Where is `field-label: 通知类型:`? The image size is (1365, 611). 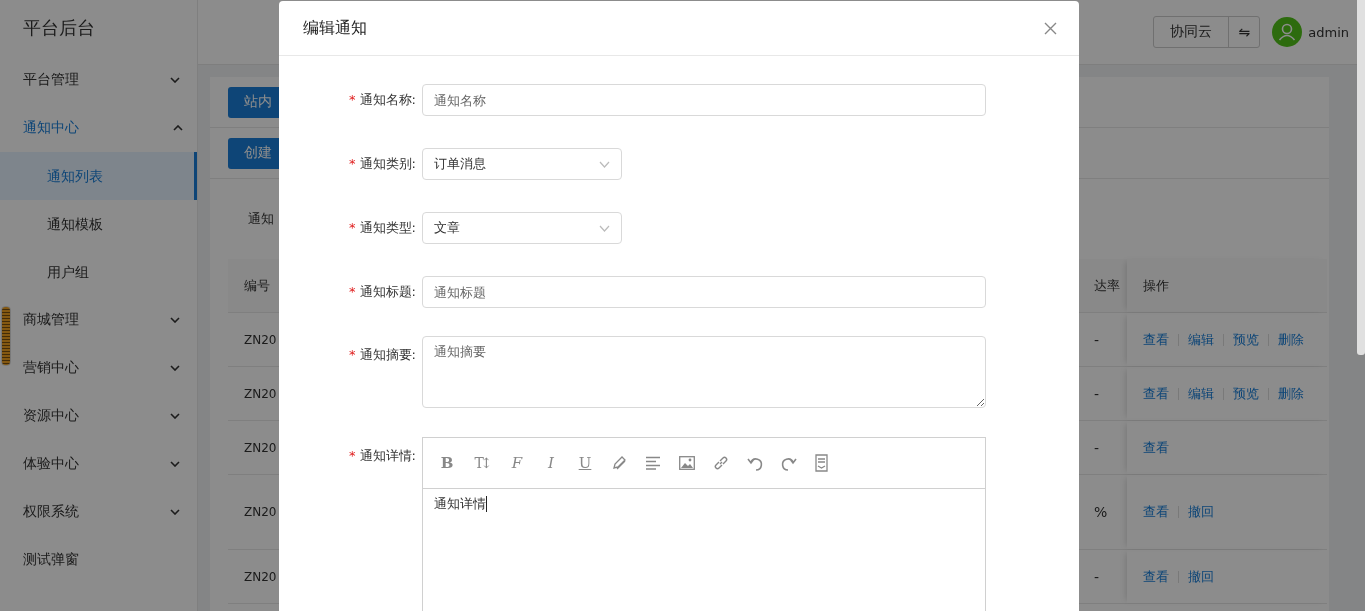
field-label: 通知类型: is located at coordinates (387, 227).